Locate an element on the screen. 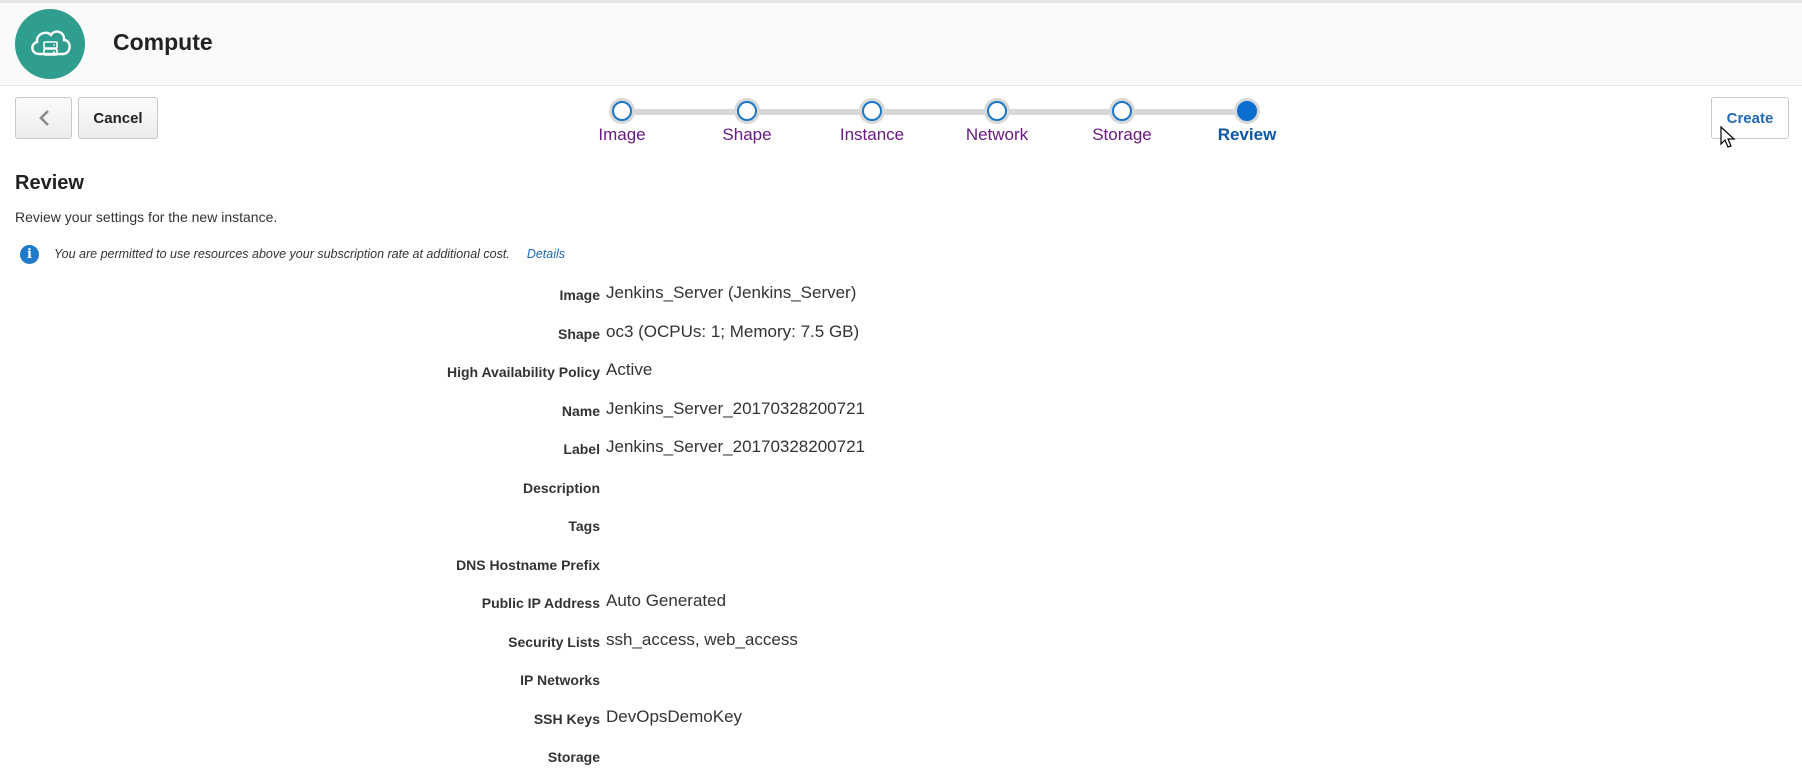 This screenshot has height=777, width=1802. cancel-button: Cancel is located at coordinates (118, 118).